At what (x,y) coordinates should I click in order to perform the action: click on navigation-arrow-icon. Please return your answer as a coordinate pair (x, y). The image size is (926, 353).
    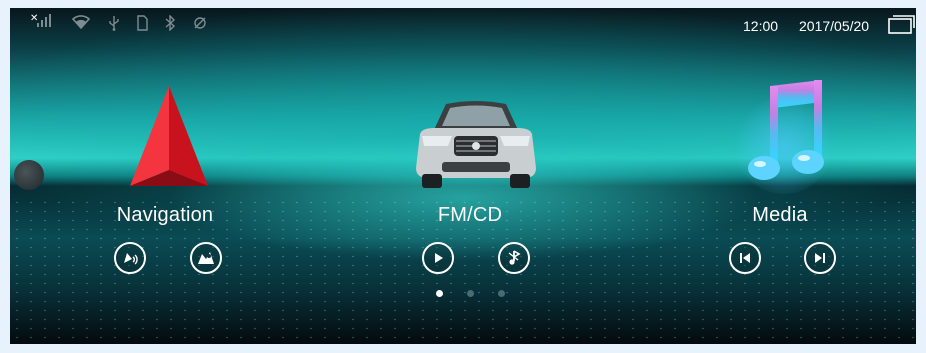
    Looking at the image, I should click on (169, 138).